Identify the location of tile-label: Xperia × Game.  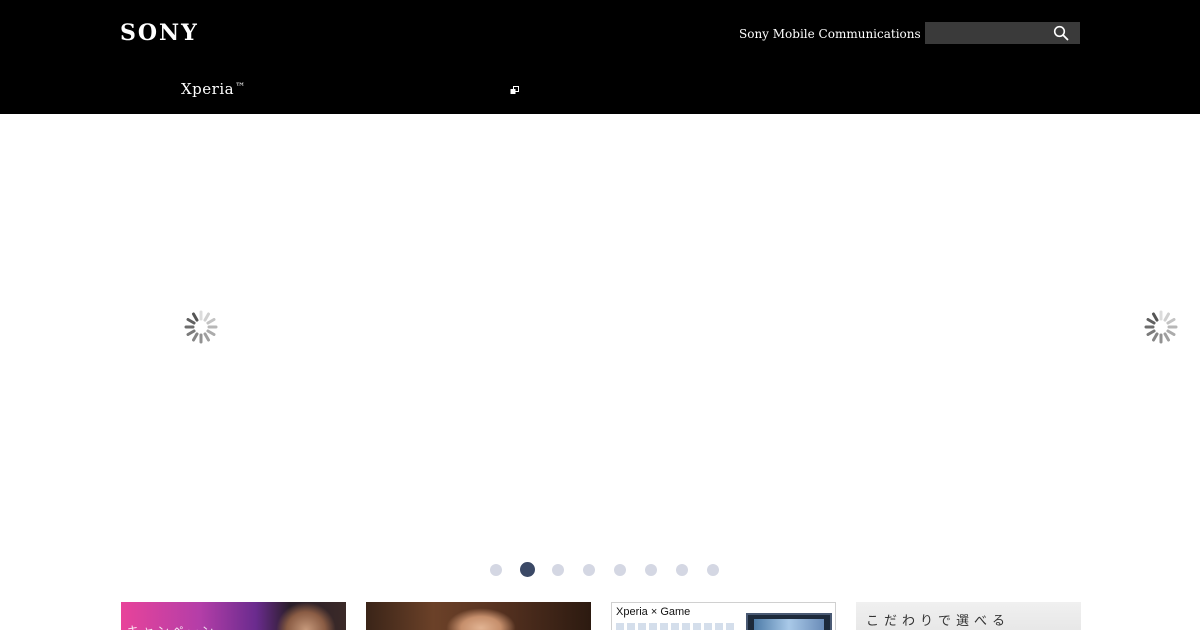
(653, 612).